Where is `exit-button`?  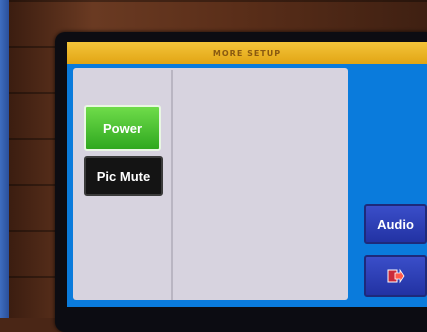 exit-button is located at coordinates (395, 276).